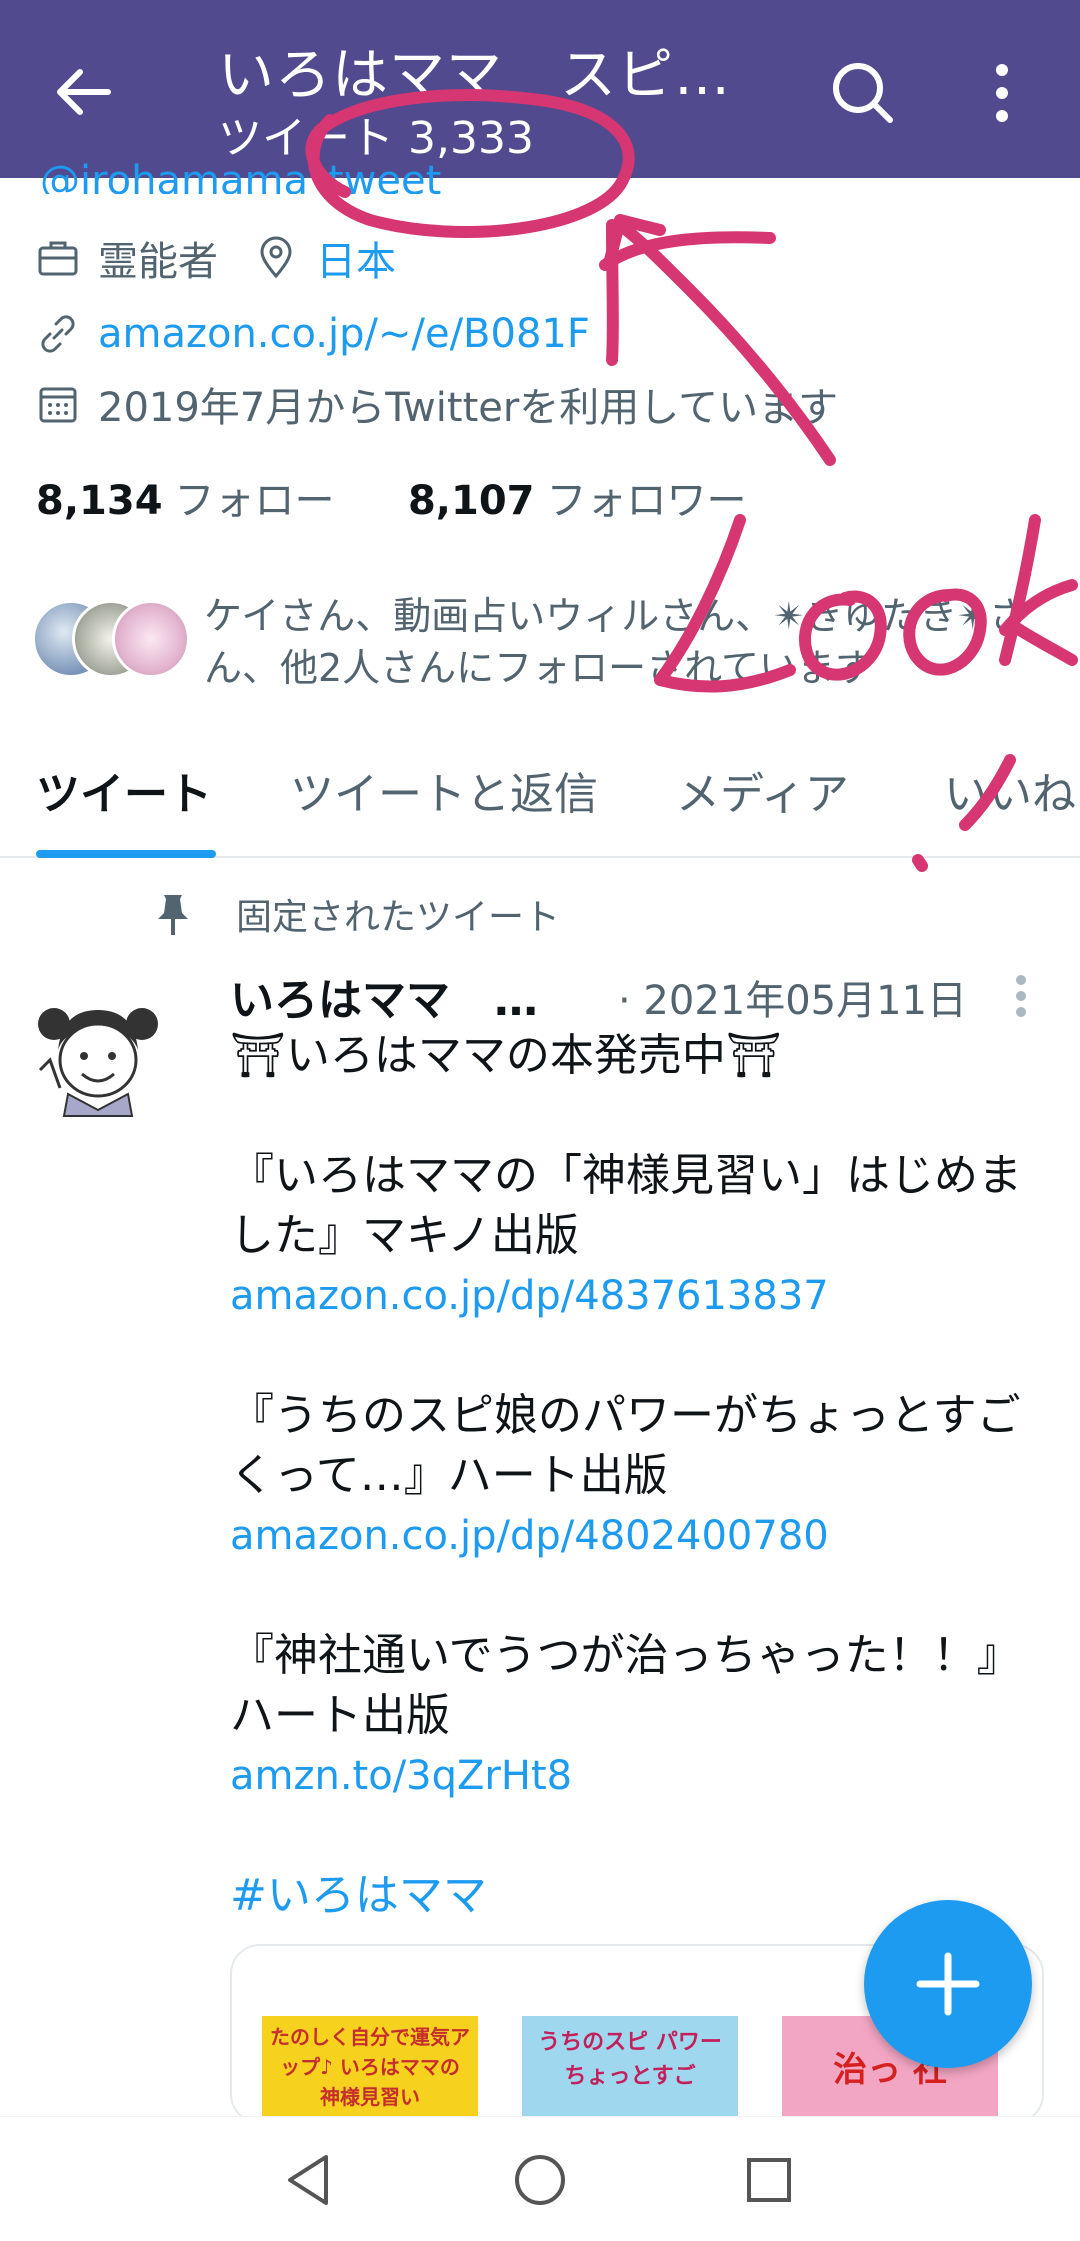 This screenshot has width=1080, height=2241. I want to click on home-circle-icon, so click(540, 2180).